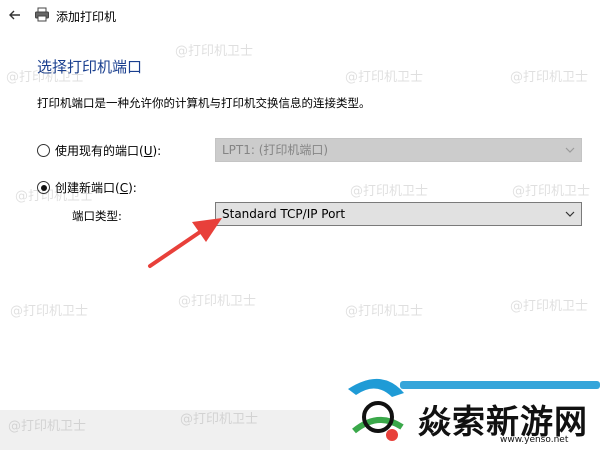 The height and width of the screenshot is (450, 600). I want to click on back-arrow-icon, so click(15, 15).